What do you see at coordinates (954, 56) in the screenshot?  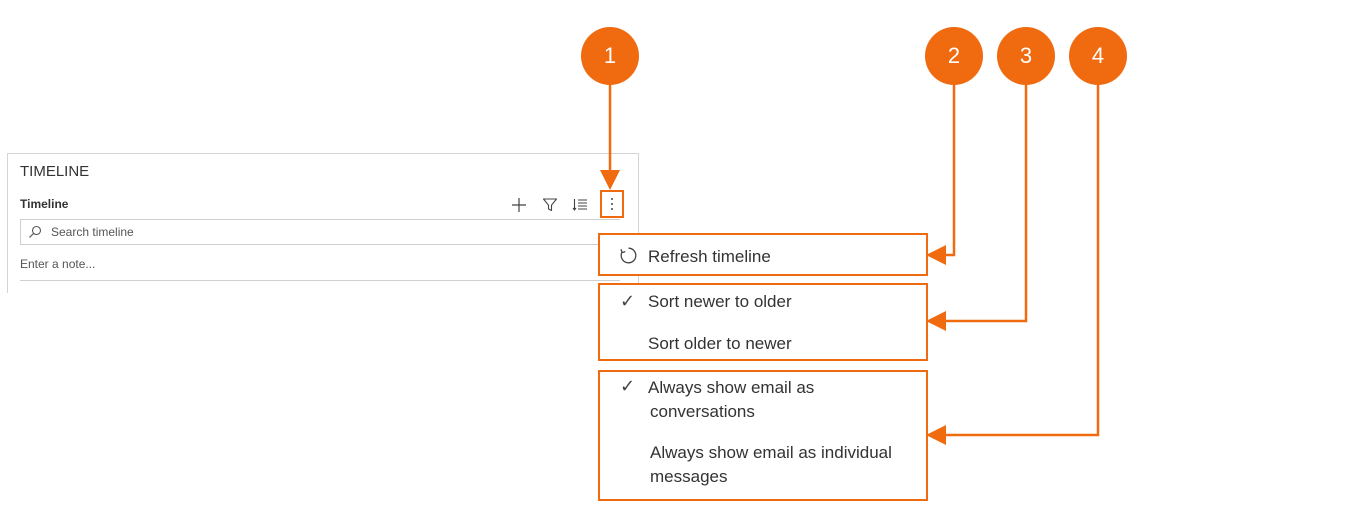 I see `callout-badge-2: 2` at bounding box center [954, 56].